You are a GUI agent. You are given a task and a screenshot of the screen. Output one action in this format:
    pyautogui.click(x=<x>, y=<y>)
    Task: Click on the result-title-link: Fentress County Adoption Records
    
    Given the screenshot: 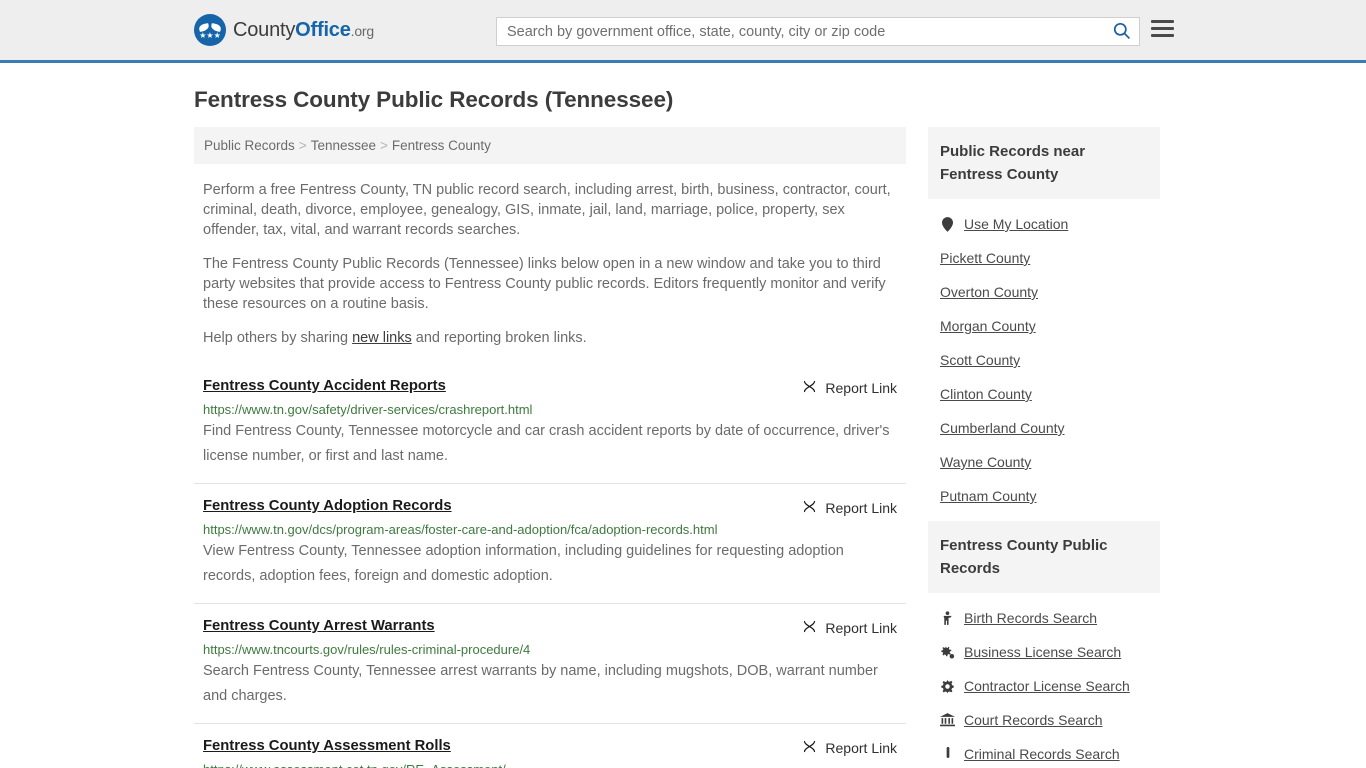 What is the action you would take?
    pyautogui.click(x=327, y=506)
    